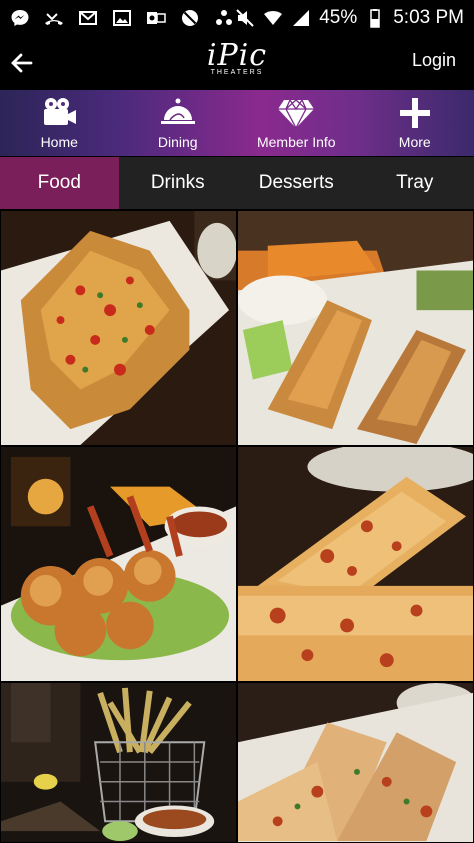 This screenshot has height=843, width=474. I want to click on app-header: iPic THEATERS Login, so click(237, 63).